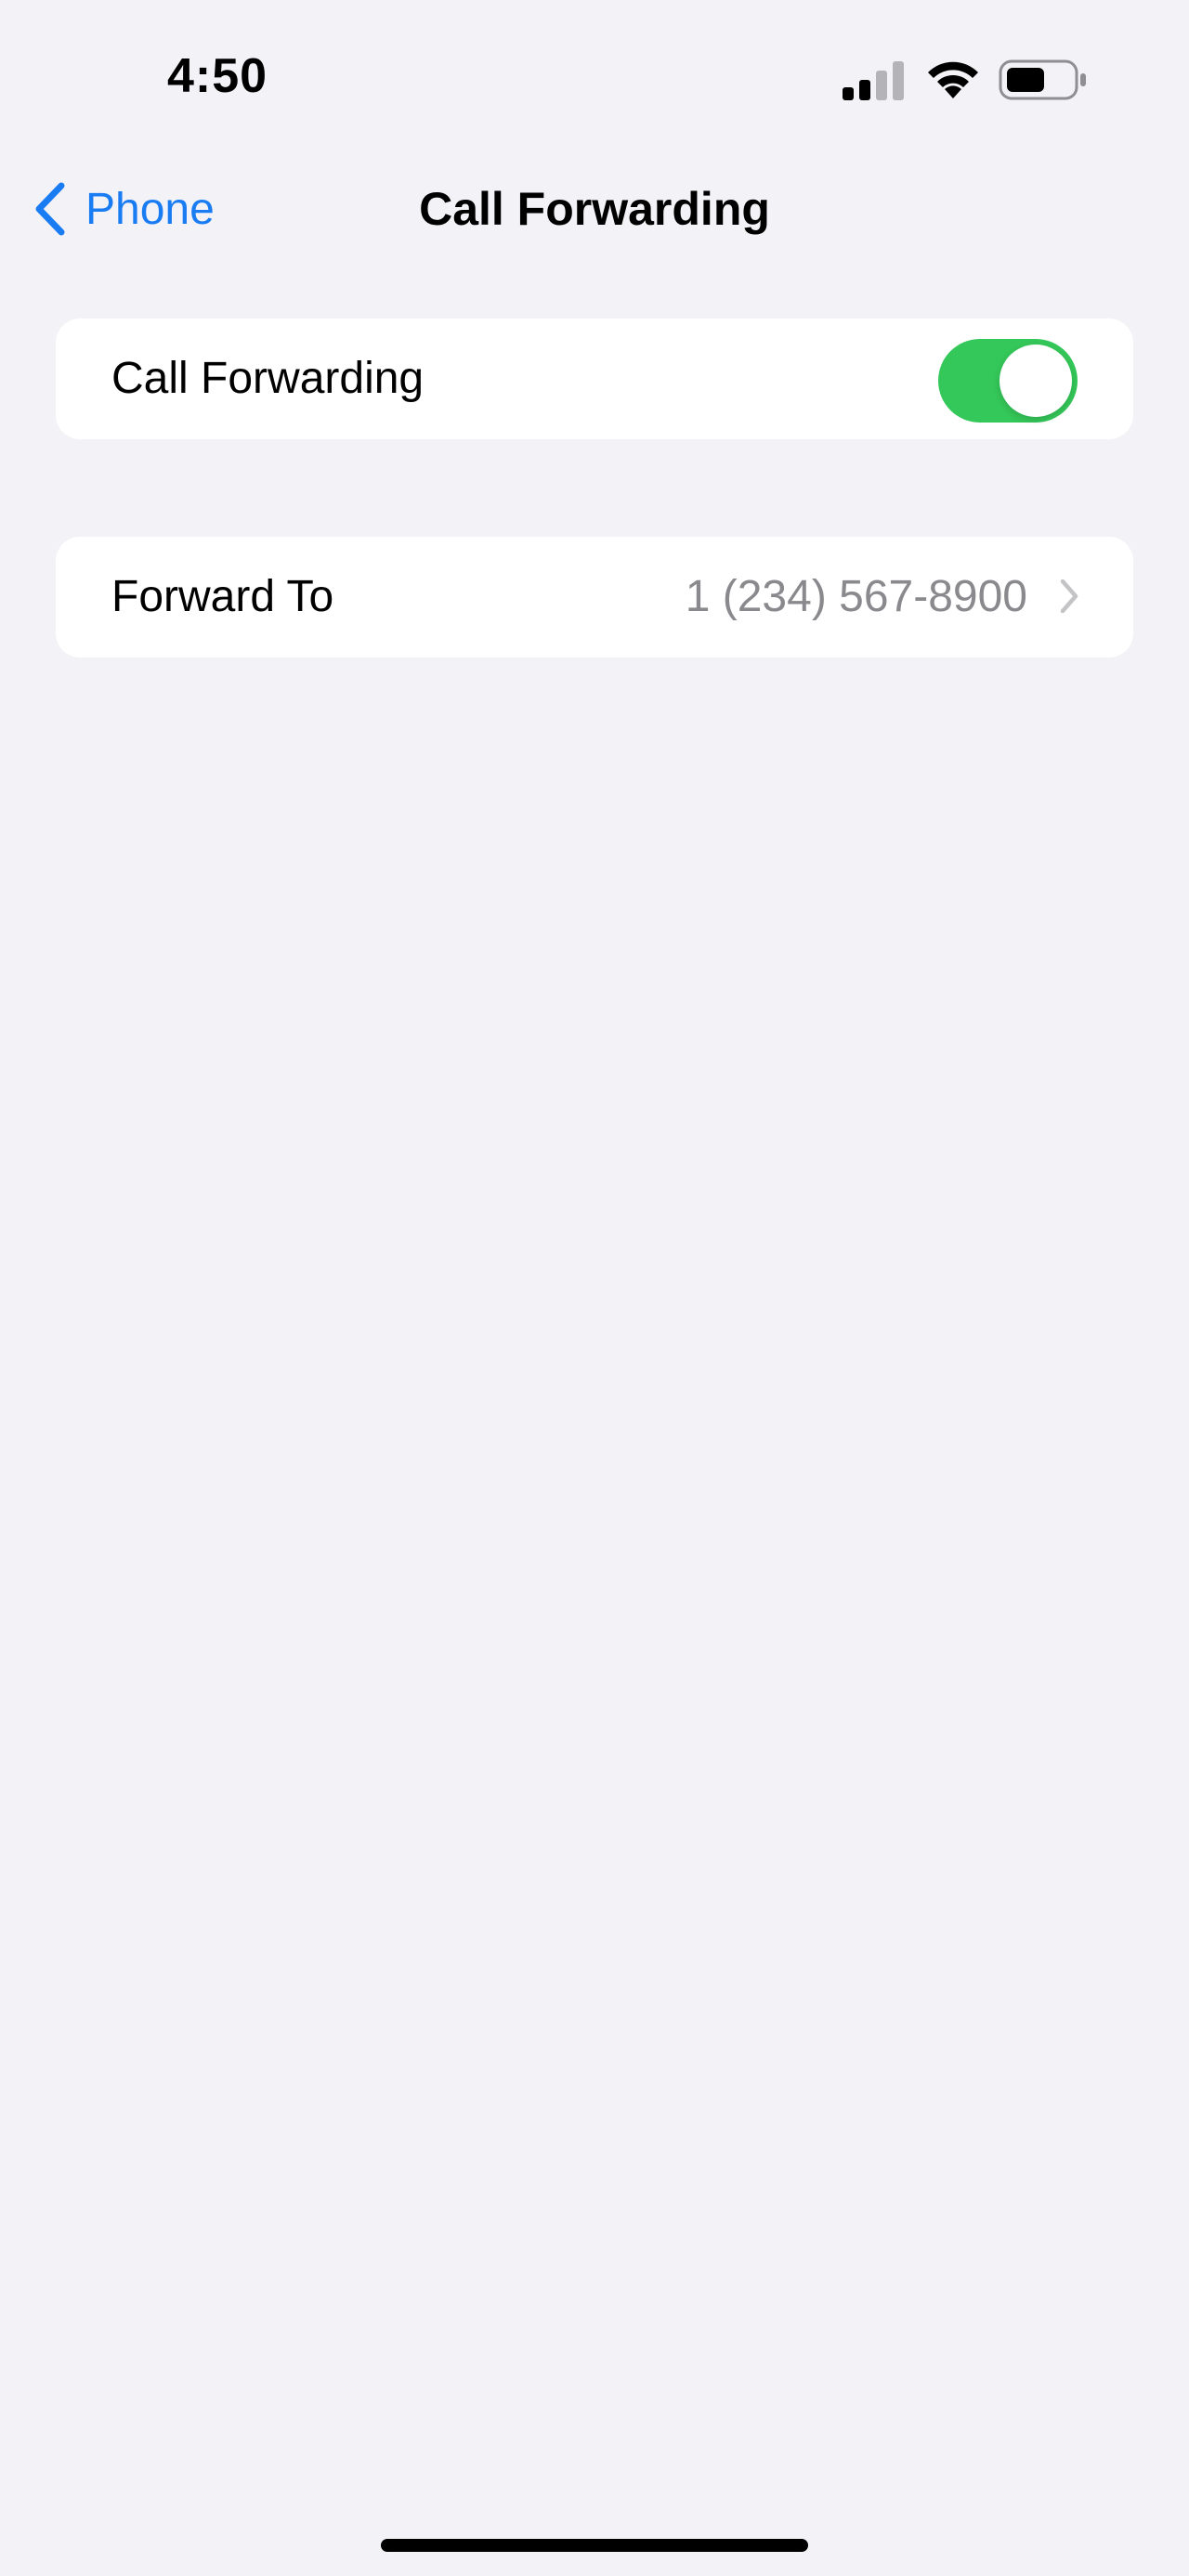  I want to click on home-indicator, so click(594, 2545).